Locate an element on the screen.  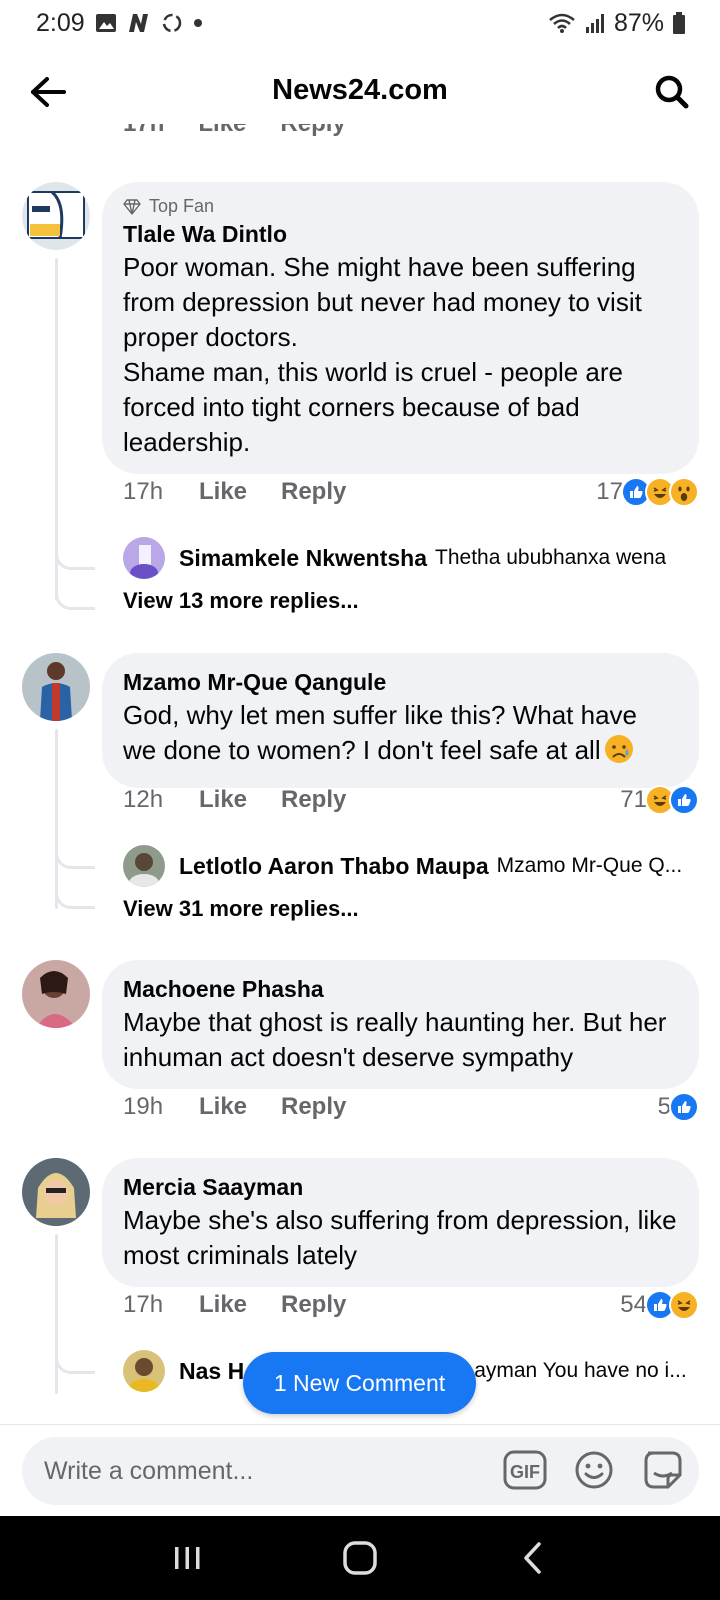
partial-action-row: 17h Like Reply is located at coordinates (234, 131).